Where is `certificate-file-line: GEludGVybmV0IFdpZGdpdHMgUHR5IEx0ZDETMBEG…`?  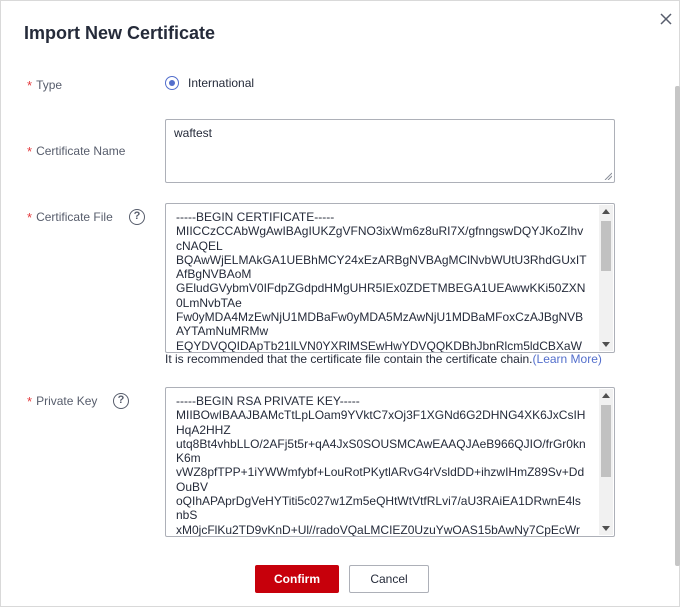
certificate-file-line: GEludGVybmV0IFdpZGdpdHMgUHR5IEx0ZDETMBEG… is located at coordinates (381, 288).